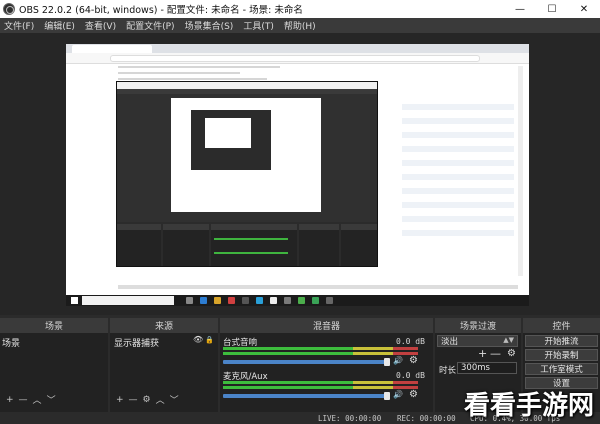 The width and height of the screenshot is (600, 424). Describe the element at coordinates (520, 171) in the screenshot. I see `captured-page-scrollbar` at that location.